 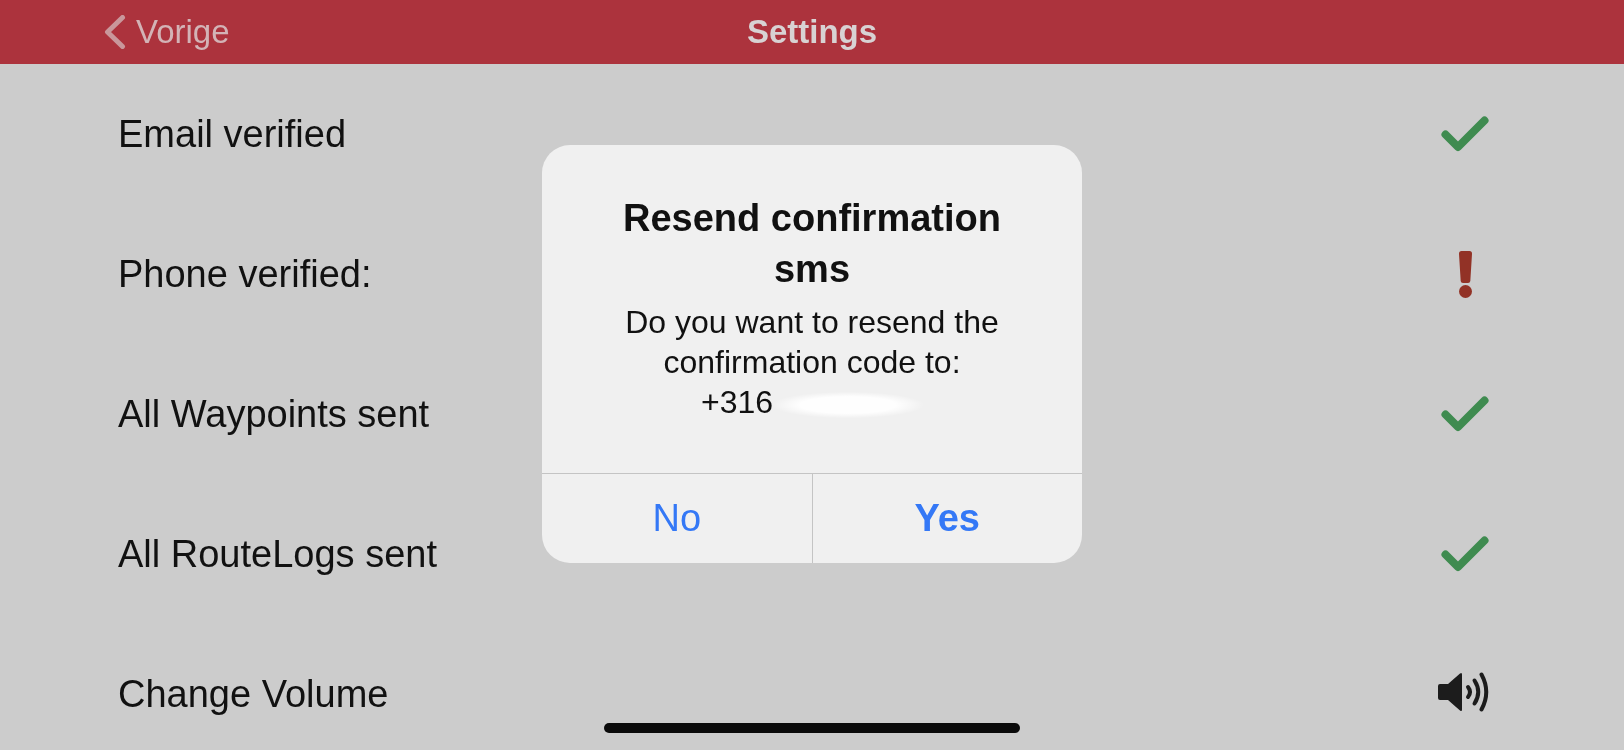 What do you see at coordinates (168, 32) in the screenshot?
I see `back-button: Vorige` at bounding box center [168, 32].